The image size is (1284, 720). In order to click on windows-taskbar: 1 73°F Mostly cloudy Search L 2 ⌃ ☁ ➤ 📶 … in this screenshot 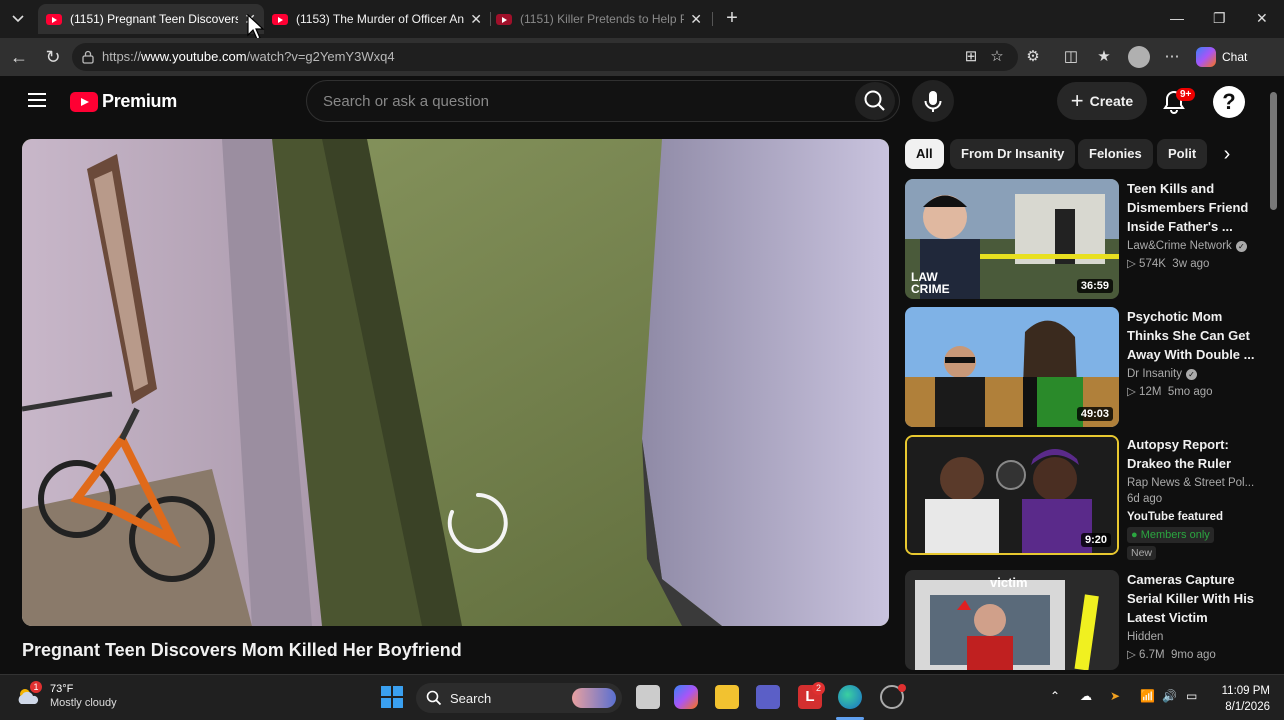, I will do `click(642, 697)`.